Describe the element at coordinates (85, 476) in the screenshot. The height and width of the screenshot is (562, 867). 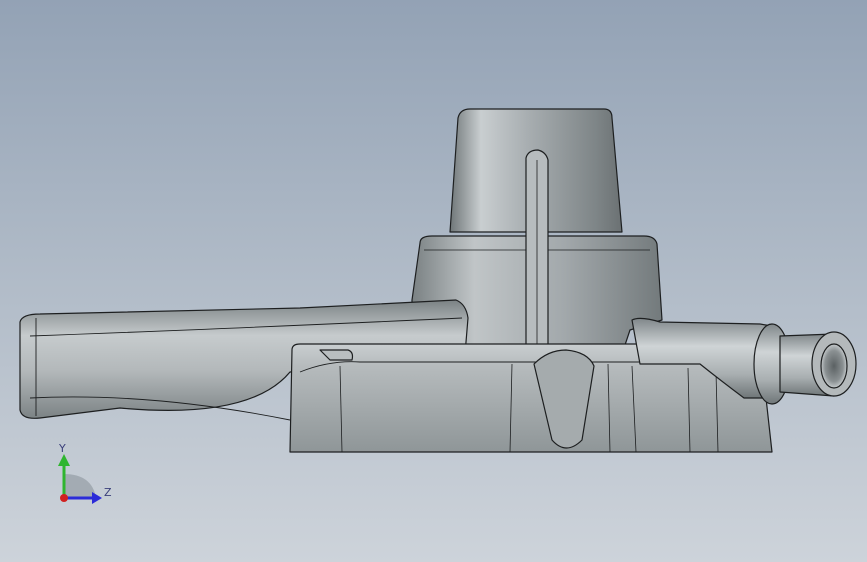
I see `coordinate-triad: Y Z` at that location.